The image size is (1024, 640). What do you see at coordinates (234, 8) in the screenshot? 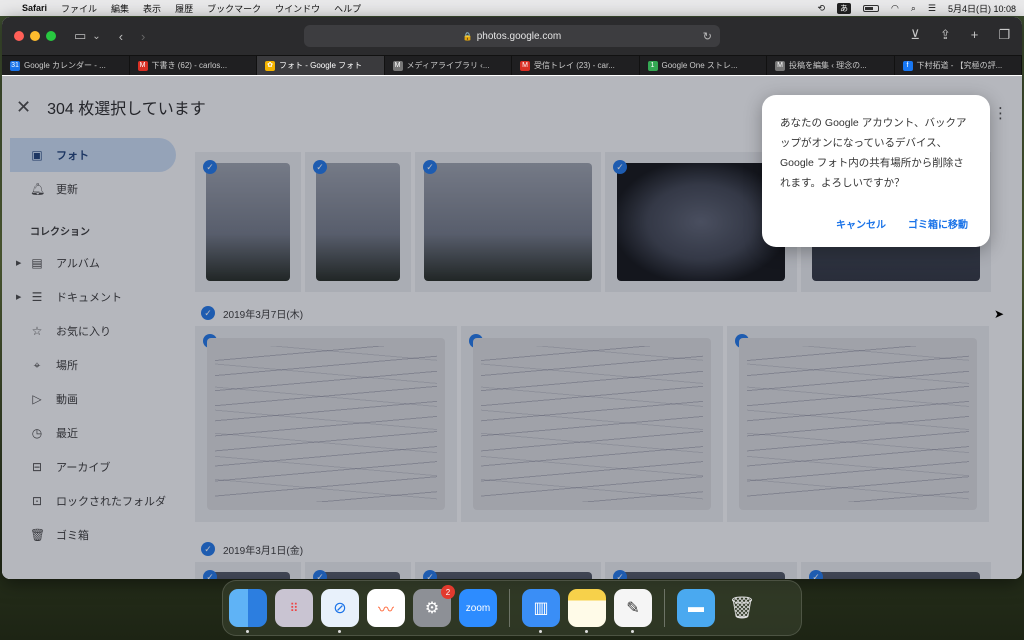
I see `menu-bookmarks: ブックマーク` at bounding box center [234, 8].